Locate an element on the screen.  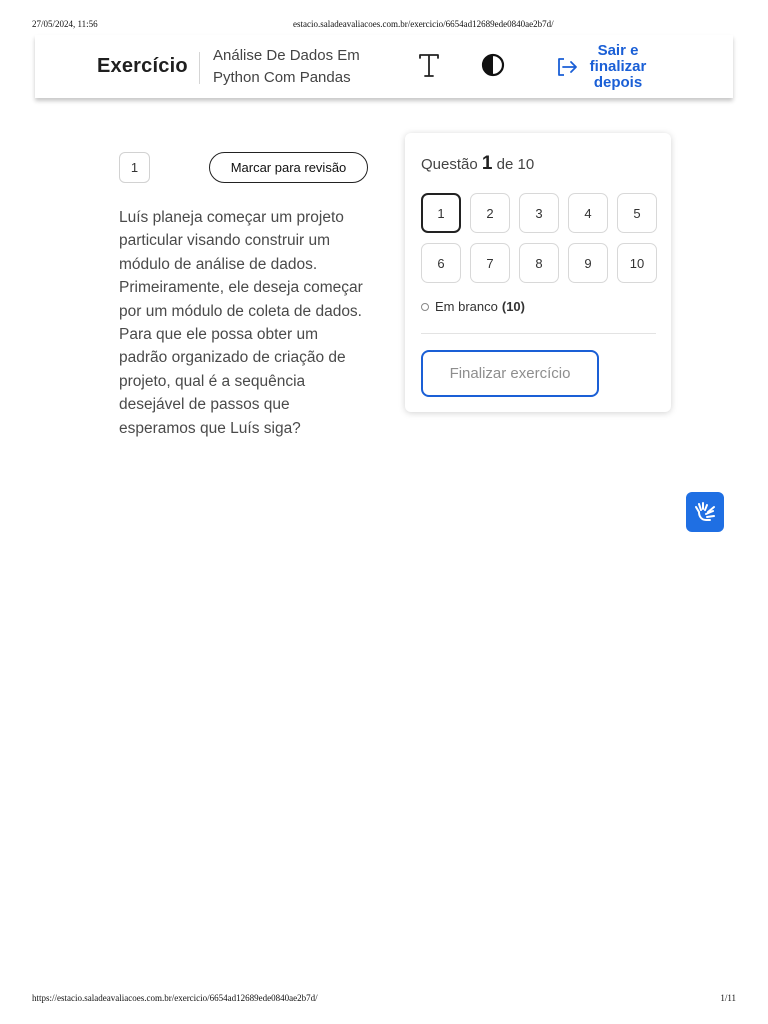
accessibility-button is located at coordinates (705, 512).